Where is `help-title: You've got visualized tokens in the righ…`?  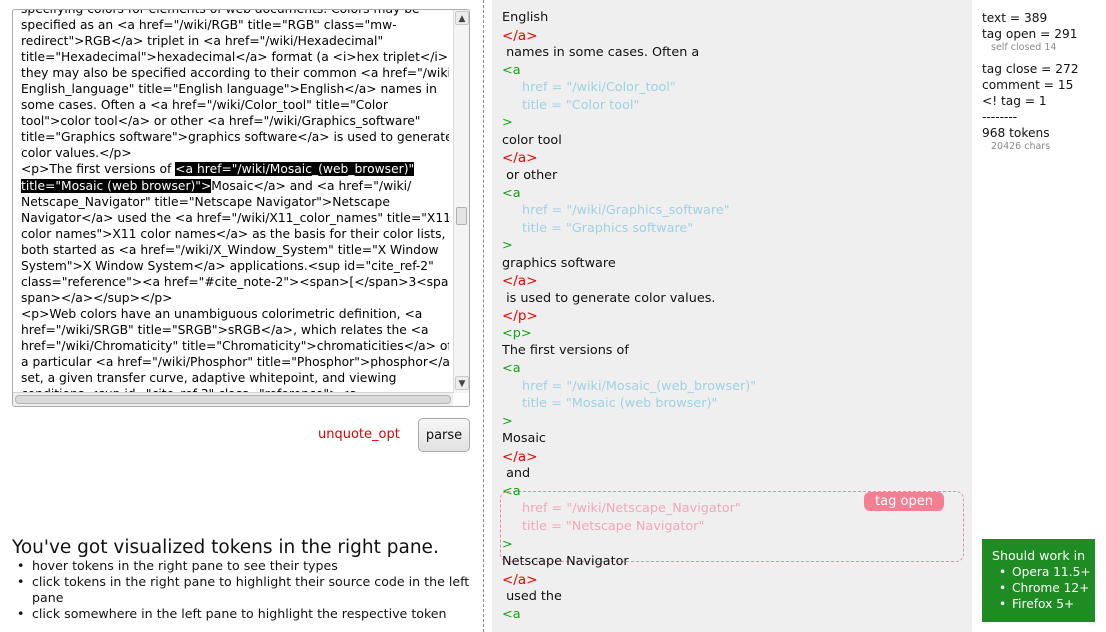 help-title: You've got visualized tokens in the righ… is located at coordinates (225, 547).